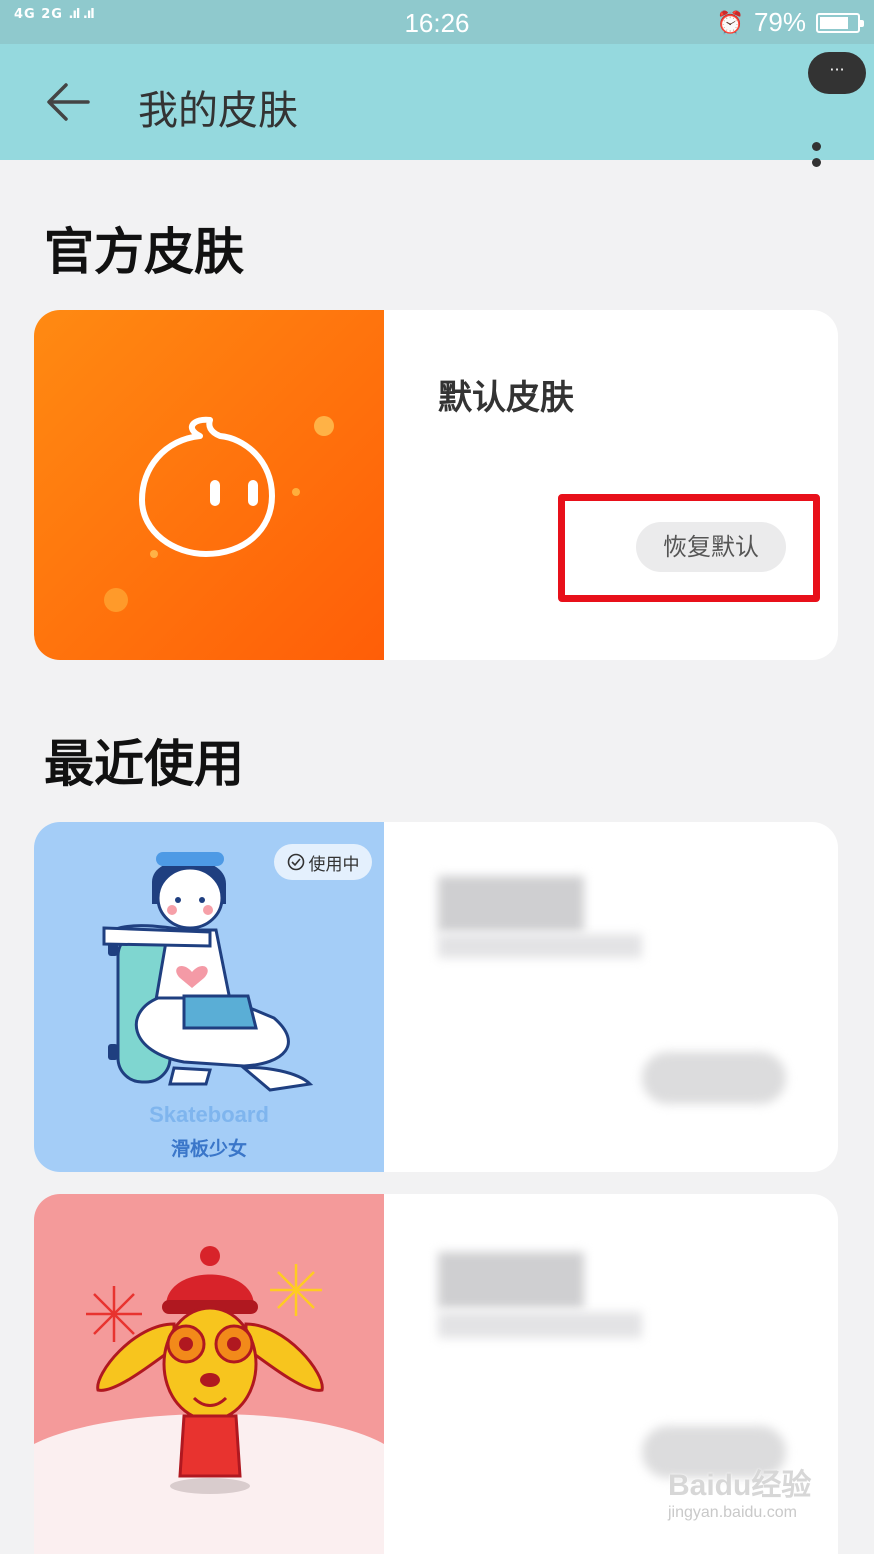  Describe the element at coordinates (816, 130) in the screenshot. I see `more-menu-button` at that location.